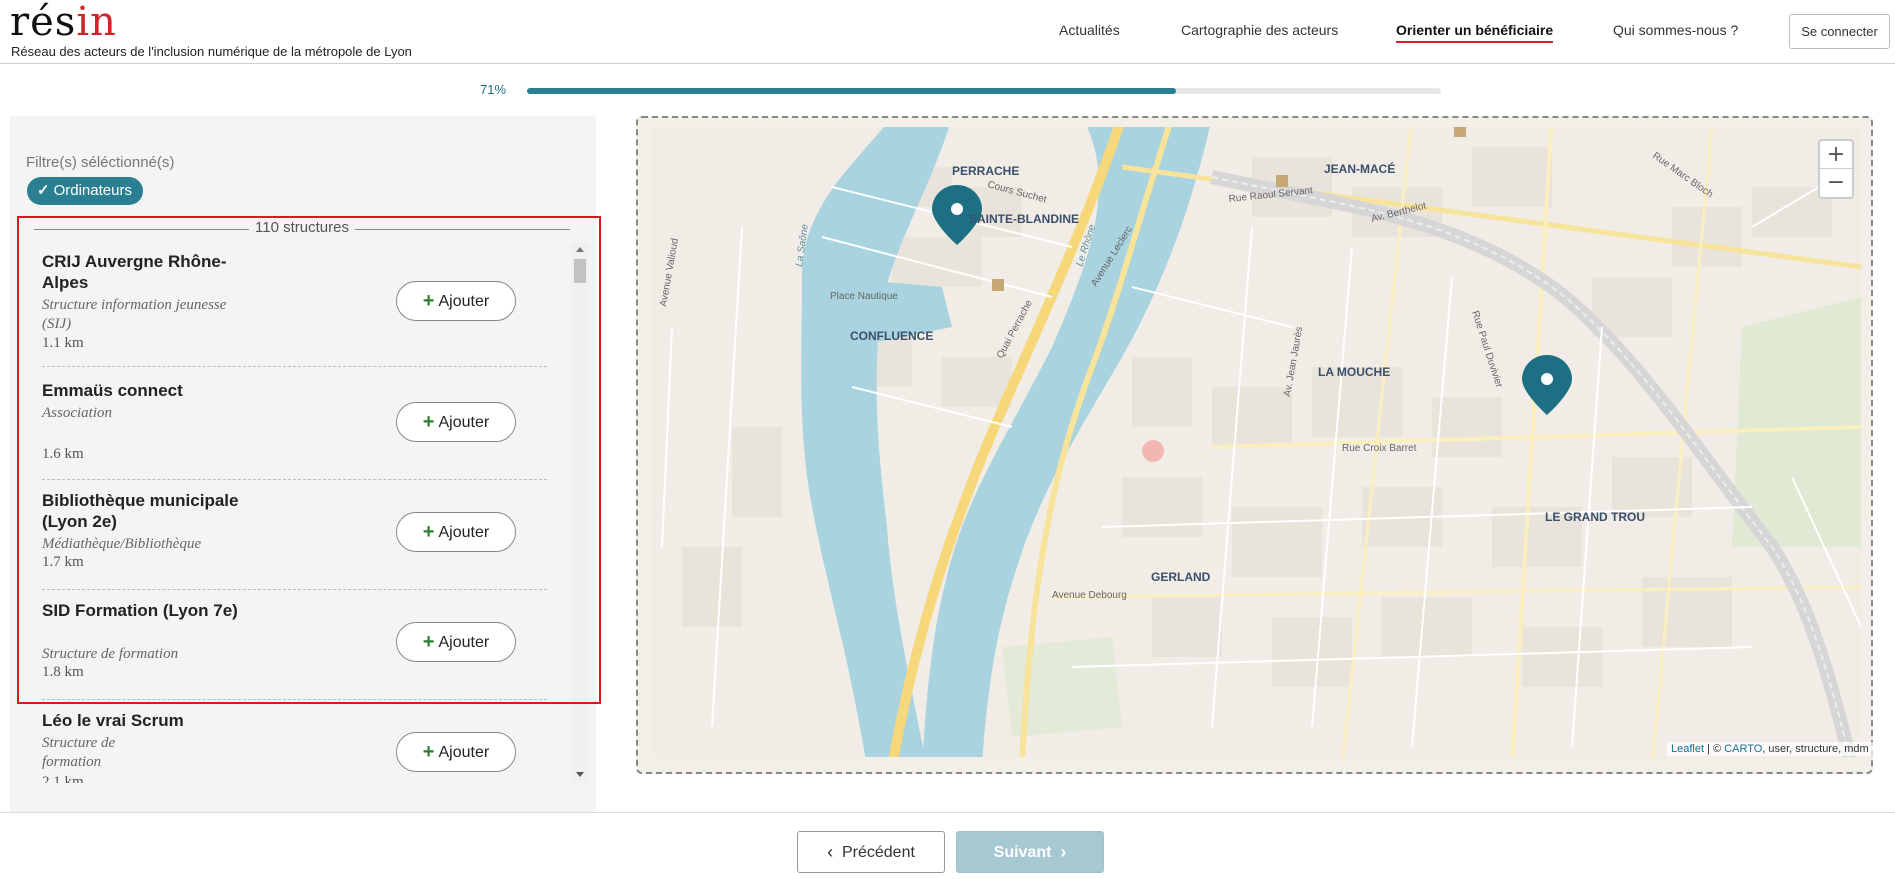 The image size is (1895, 879). I want to click on structure-name: Léo le vrai Scrum, so click(113, 720).